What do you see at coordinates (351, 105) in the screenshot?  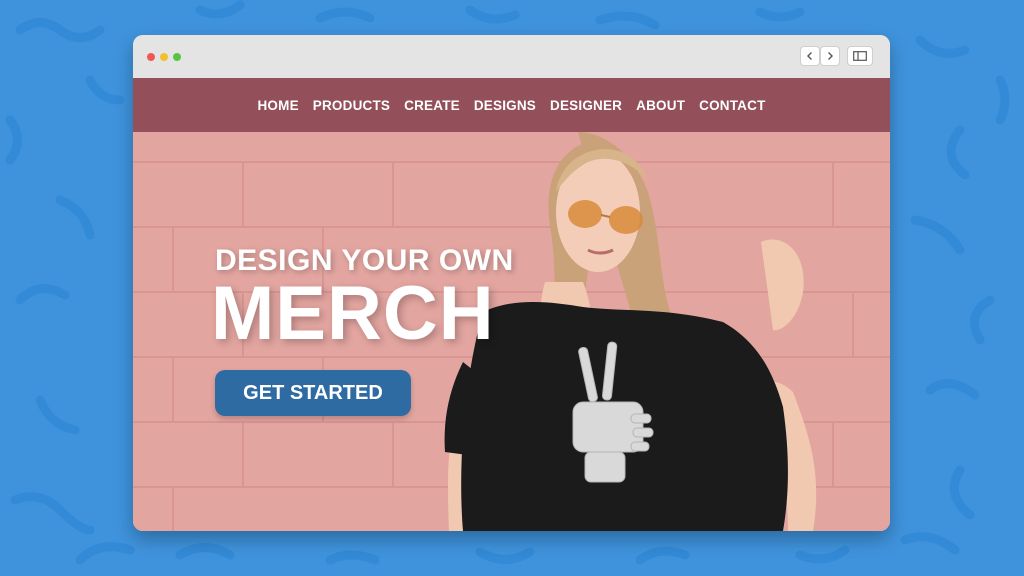 I see `nav-products: PRODUCTS` at bounding box center [351, 105].